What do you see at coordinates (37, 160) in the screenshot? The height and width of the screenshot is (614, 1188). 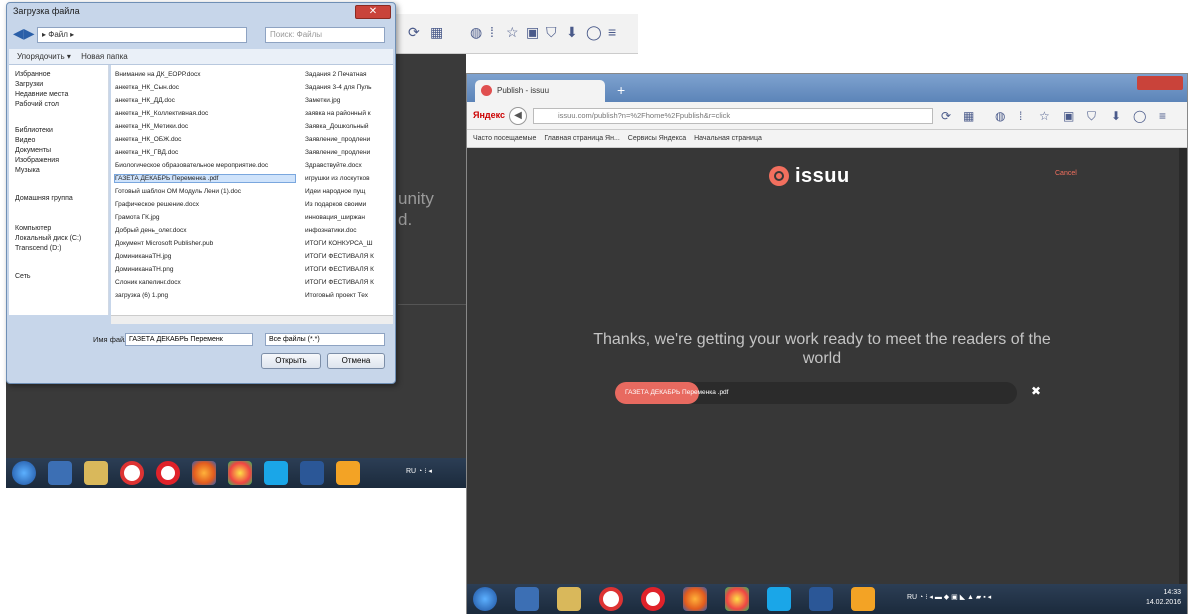 I see `nav-pane-item: Изображения` at bounding box center [37, 160].